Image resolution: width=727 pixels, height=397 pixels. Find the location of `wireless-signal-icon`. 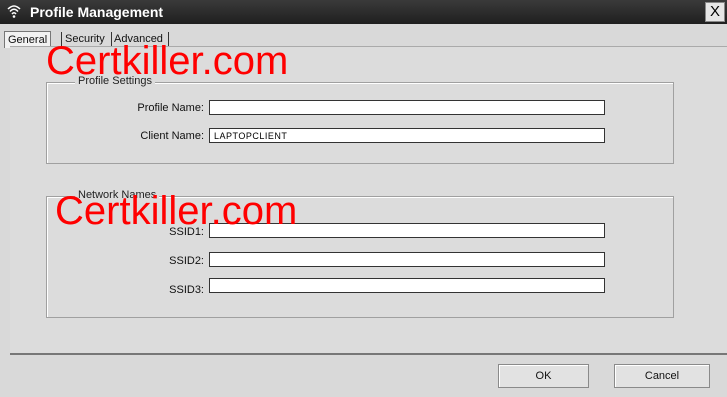

wireless-signal-icon is located at coordinates (14, 11).